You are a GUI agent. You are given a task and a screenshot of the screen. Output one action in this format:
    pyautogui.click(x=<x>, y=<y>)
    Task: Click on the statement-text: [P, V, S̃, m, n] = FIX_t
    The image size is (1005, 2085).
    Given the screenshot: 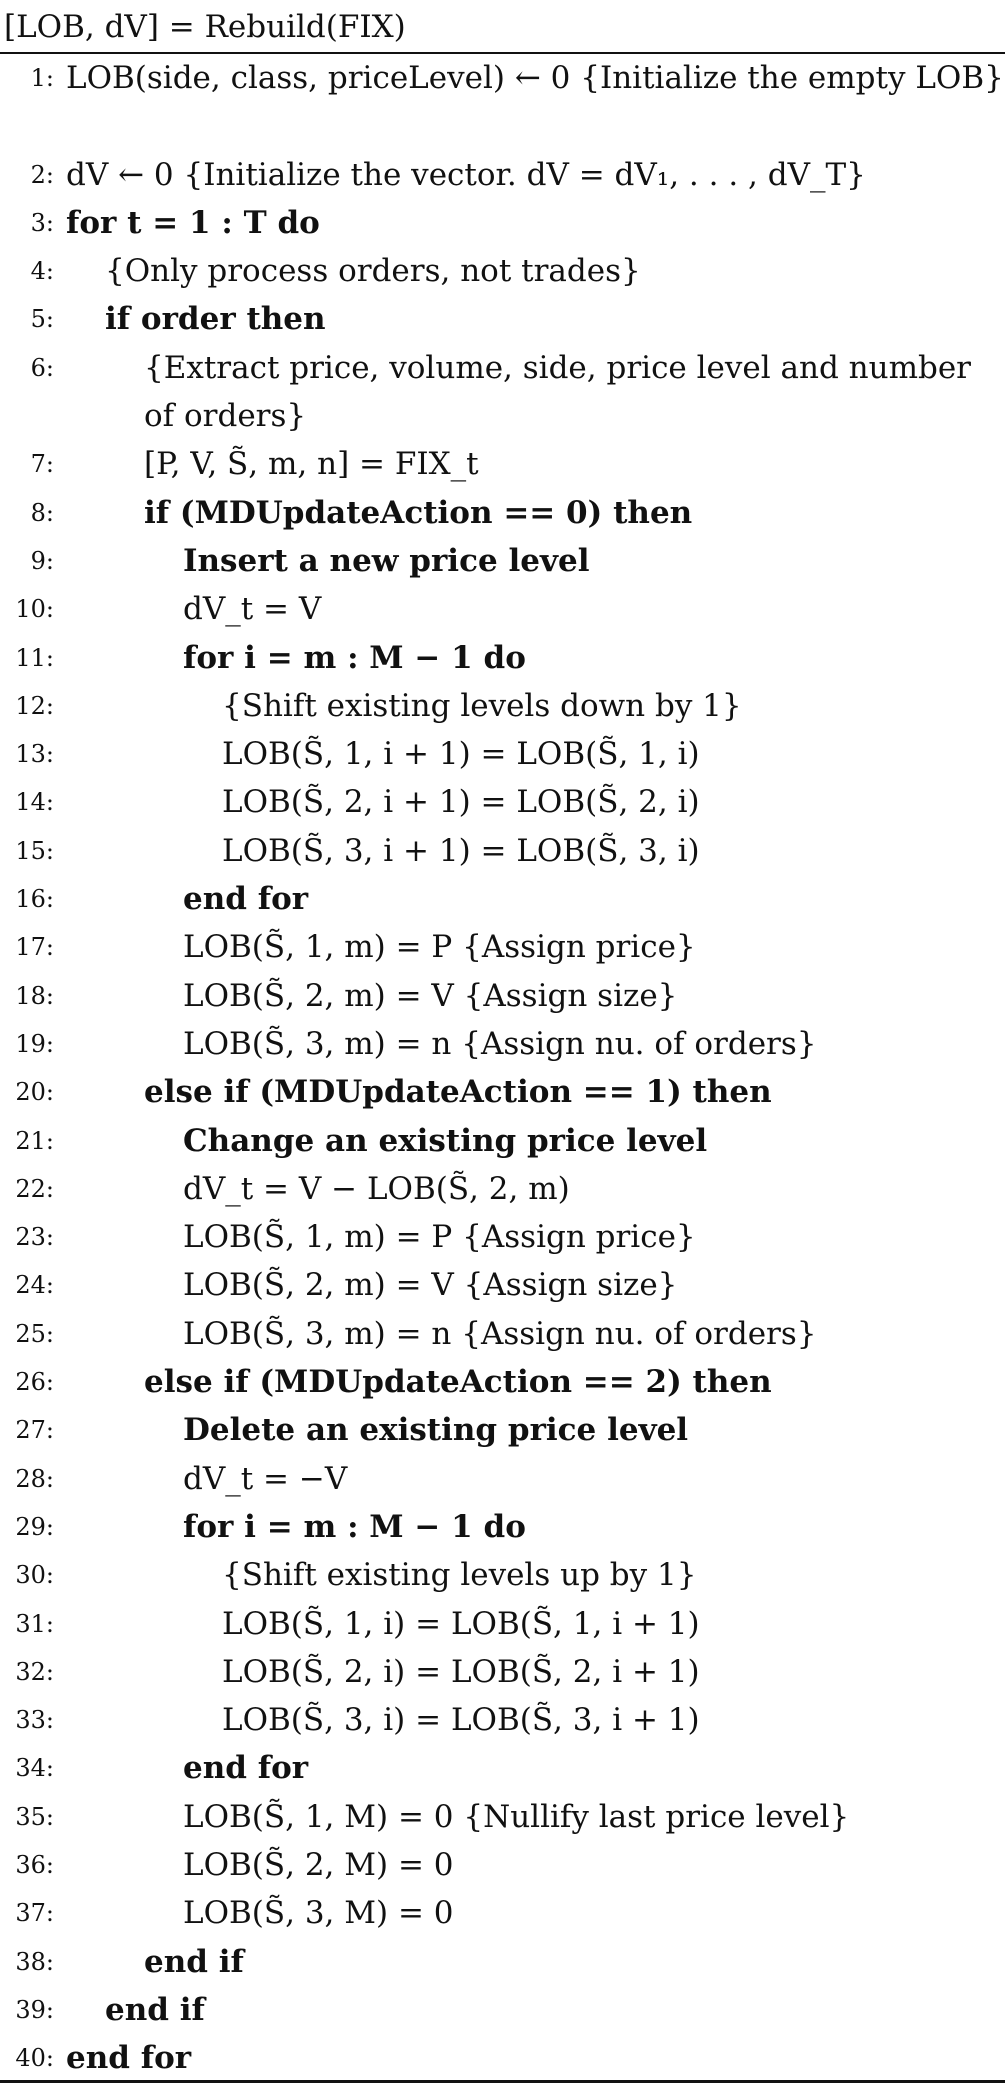 What is the action you would take?
    pyautogui.click(x=311, y=464)
    